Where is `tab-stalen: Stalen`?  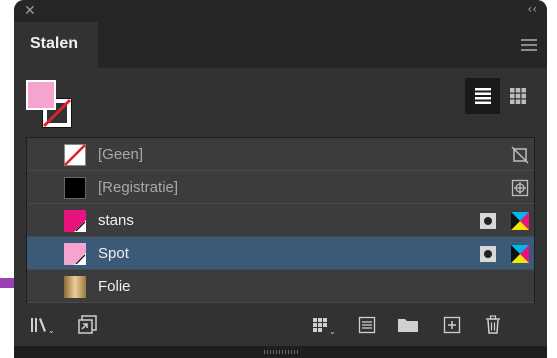
tab-stalen: Stalen is located at coordinates (56, 45).